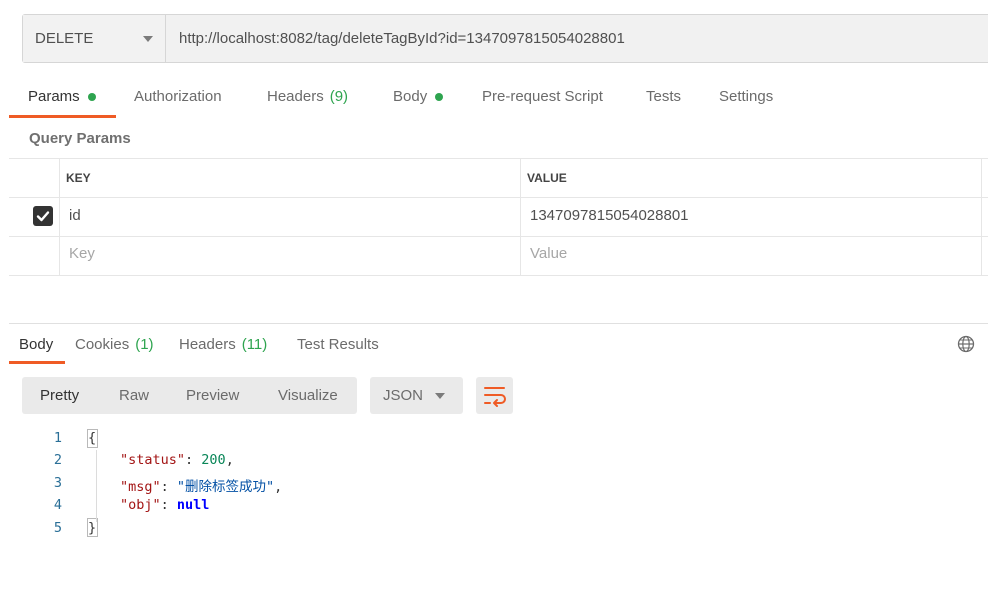  Describe the element at coordinates (547, 178) in the screenshot. I see `column-header-value: VALUE` at that location.